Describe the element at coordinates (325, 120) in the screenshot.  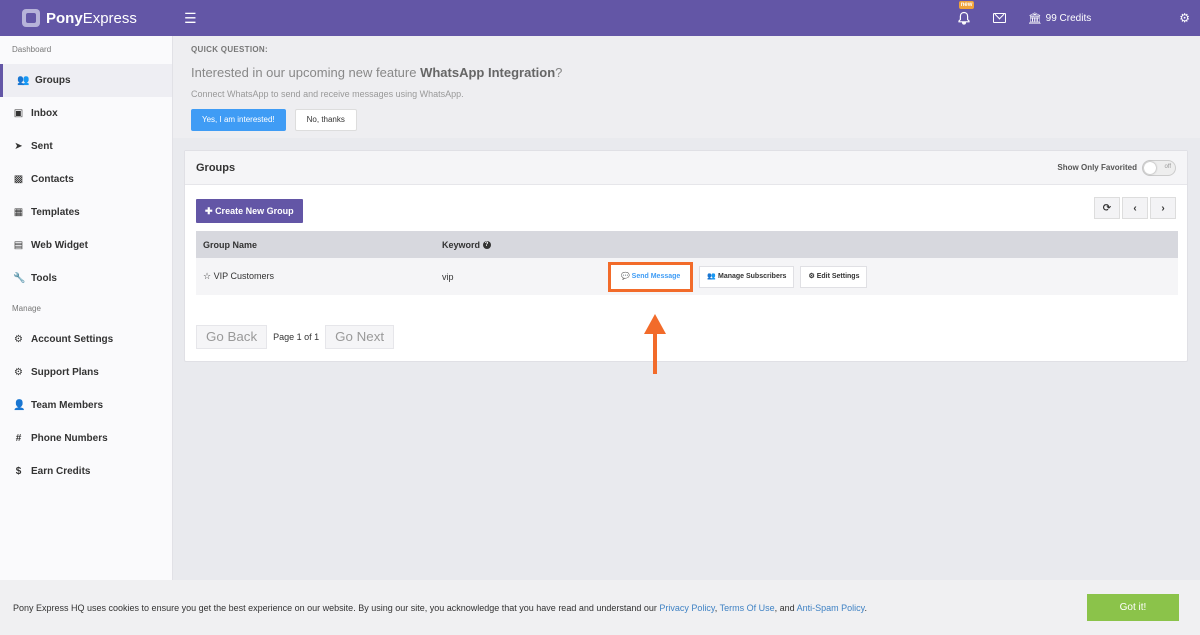
I see `no-thanks-button: No, thanks` at that location.